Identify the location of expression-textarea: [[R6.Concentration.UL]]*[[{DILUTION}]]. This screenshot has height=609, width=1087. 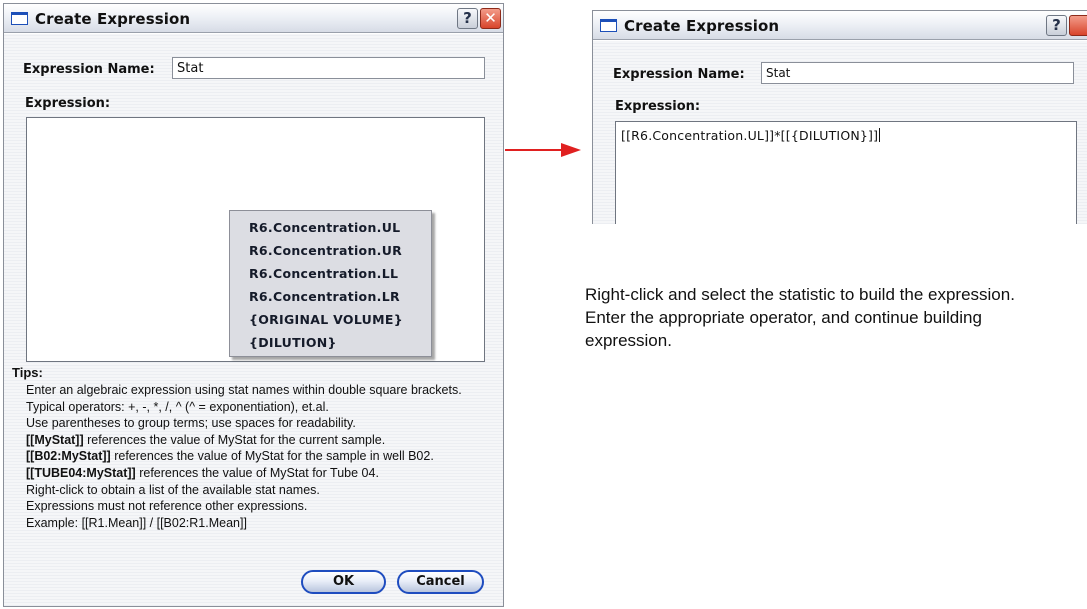
(846, 172).